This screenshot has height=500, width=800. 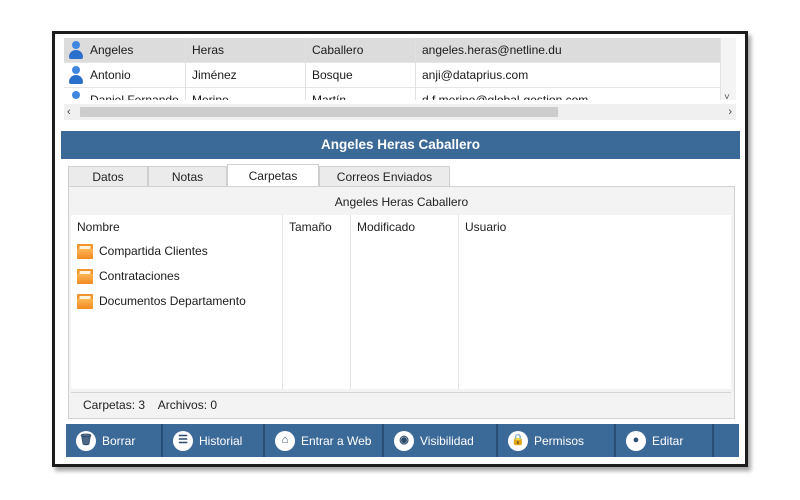 I want to click on borrar-button: 🗑 Borrar, so click(x=114, y=440).